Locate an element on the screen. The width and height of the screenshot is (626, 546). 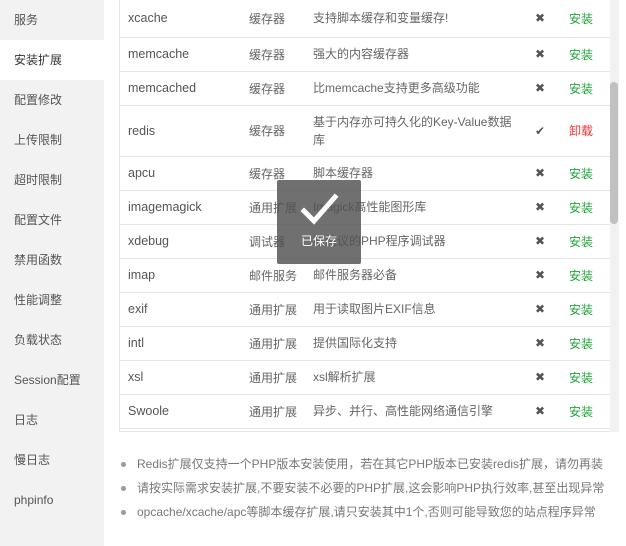
extension-name: xdebug is located at coordinates (184, 241).